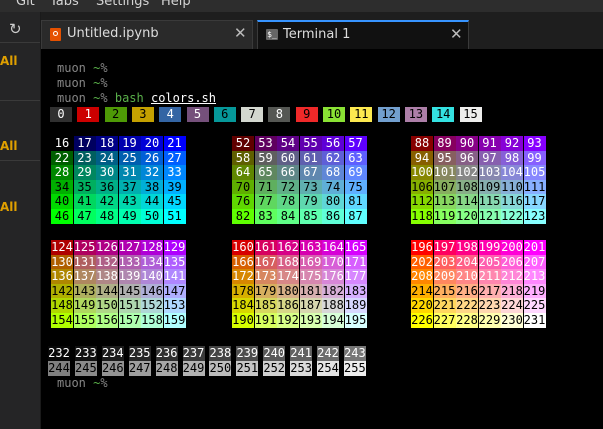 Image resolution: width=603 pixels, height=429 pixels. What do you see at coordinates (107, 262) in the screenshot?
I see `color-cell-132: 132` at bounding box center [107, 262].